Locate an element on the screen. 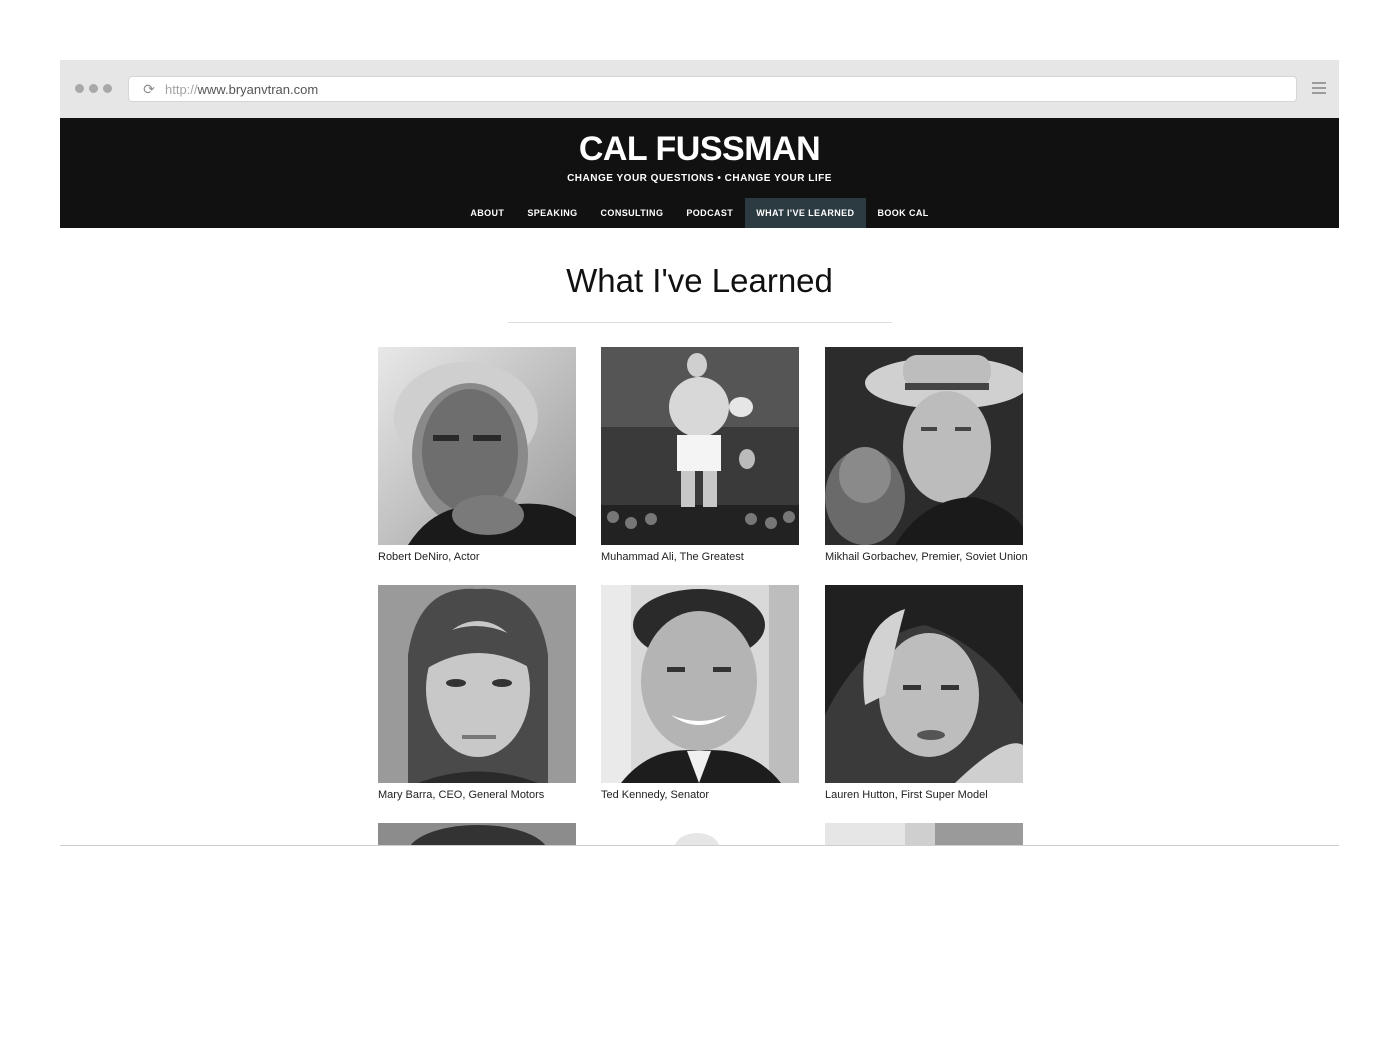  nav-item-book-cal: BOOK CAL is located at coordinates (903, 213).